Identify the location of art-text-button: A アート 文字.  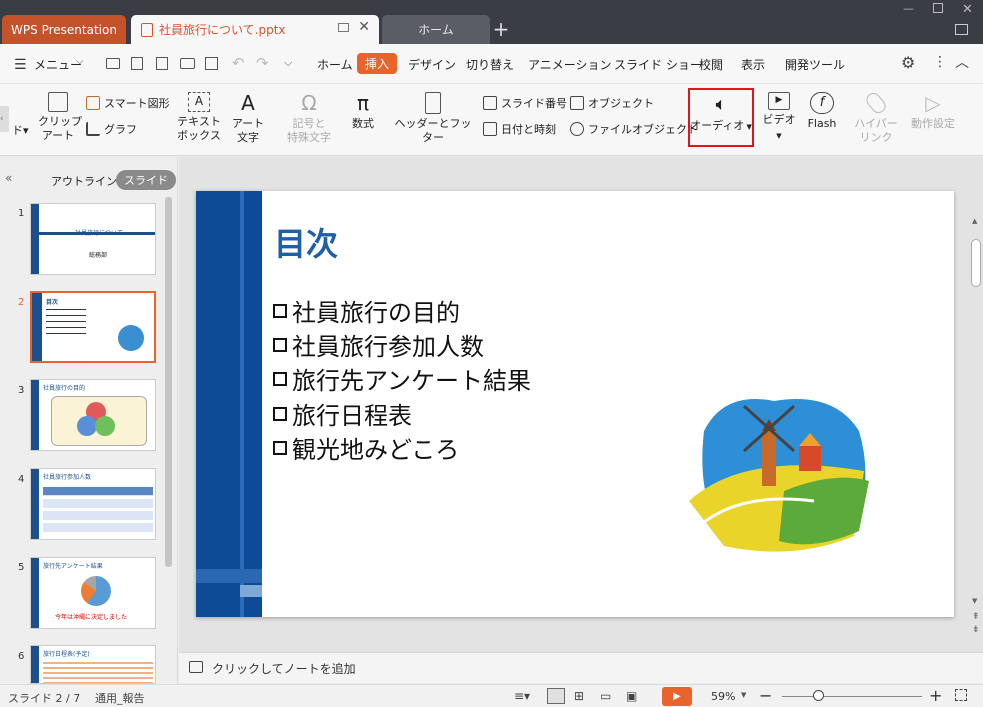
(248, 118).